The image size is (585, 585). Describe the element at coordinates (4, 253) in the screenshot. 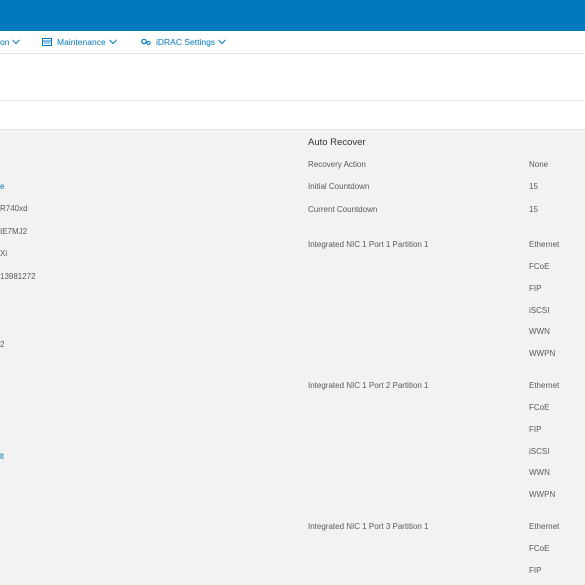

I see `os-value: Xi` at that location.